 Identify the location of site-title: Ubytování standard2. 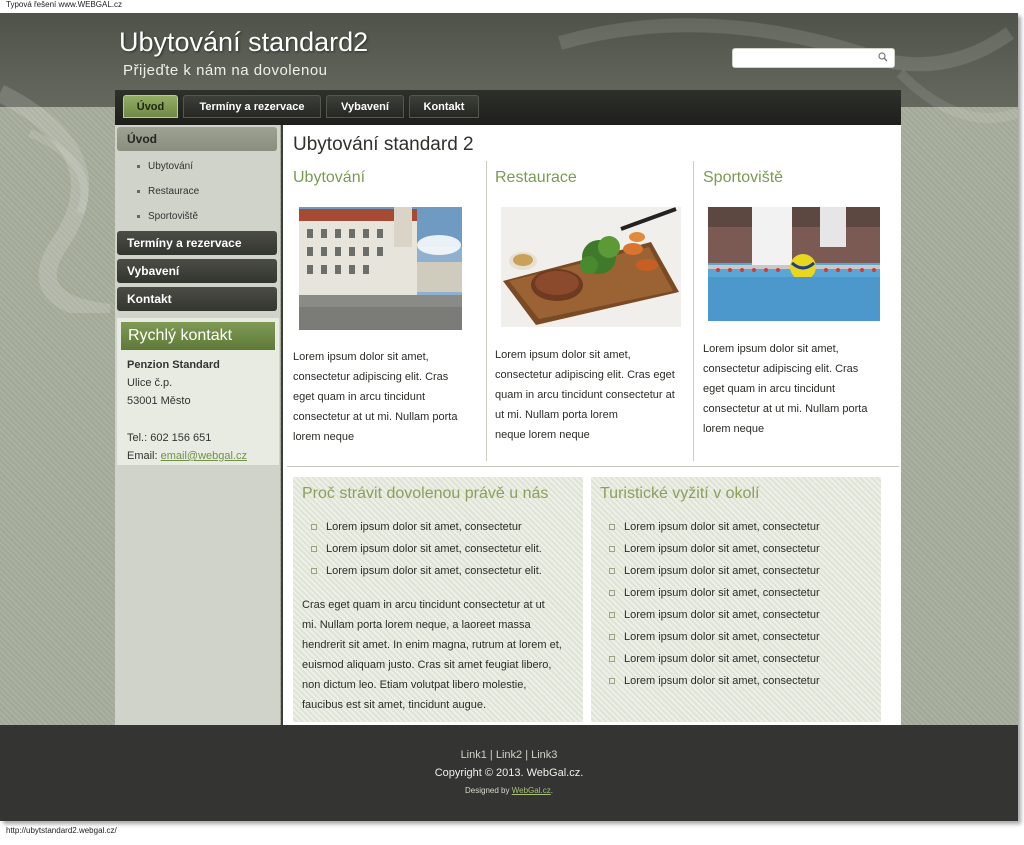
(243, 42).